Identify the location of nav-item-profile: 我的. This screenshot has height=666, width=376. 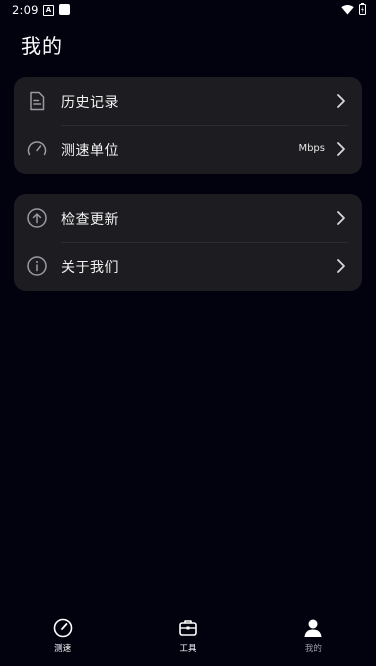
(313, 638).